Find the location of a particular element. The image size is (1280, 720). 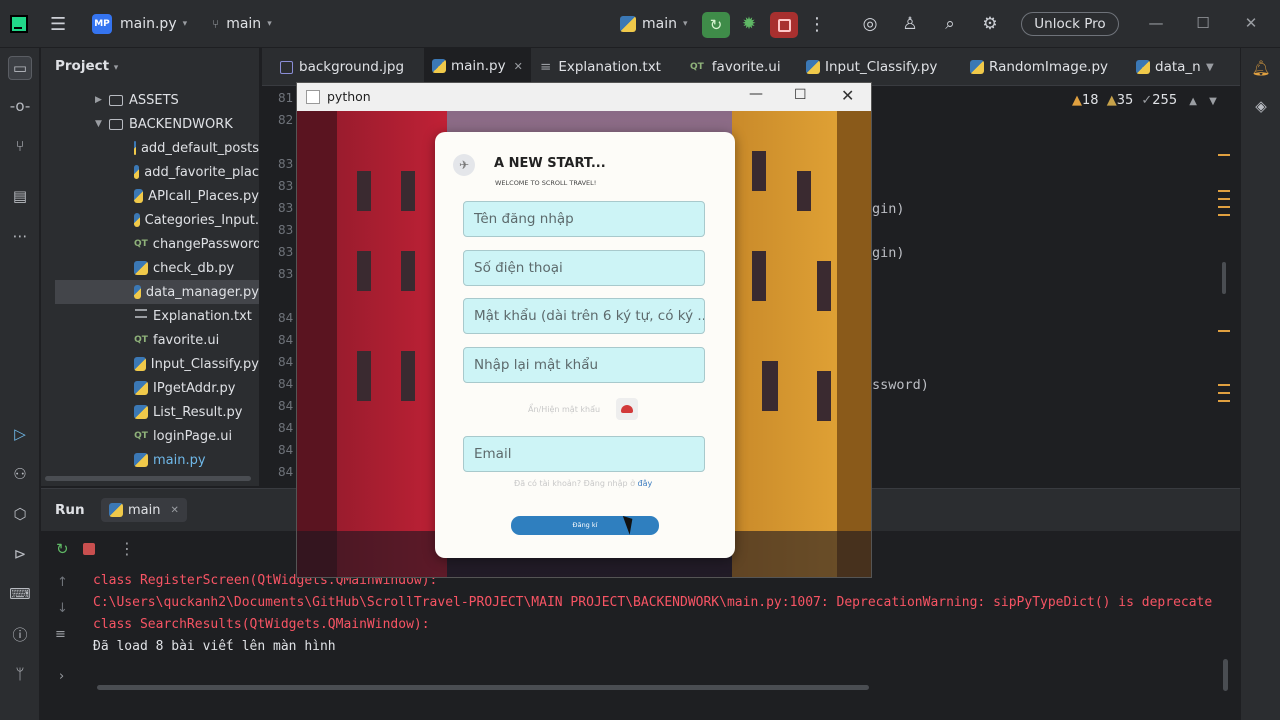

app-window-title: python is located at coordinates (349, 96).